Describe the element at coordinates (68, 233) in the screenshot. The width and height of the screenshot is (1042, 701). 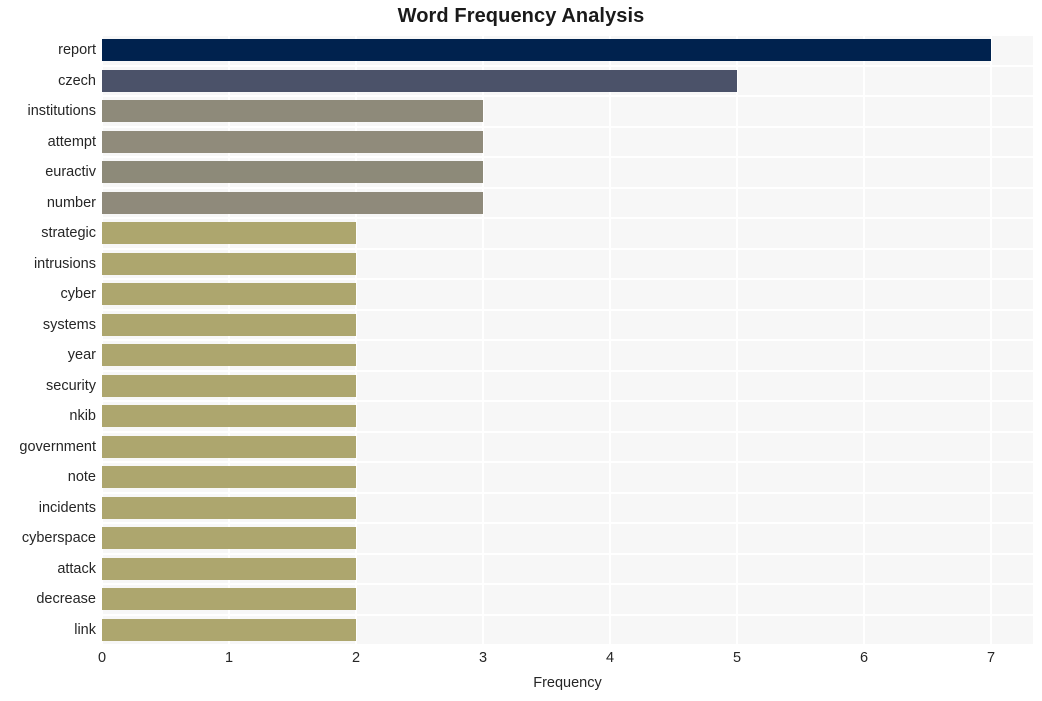
I see `y-axis-tick-label: strategic` at that location.